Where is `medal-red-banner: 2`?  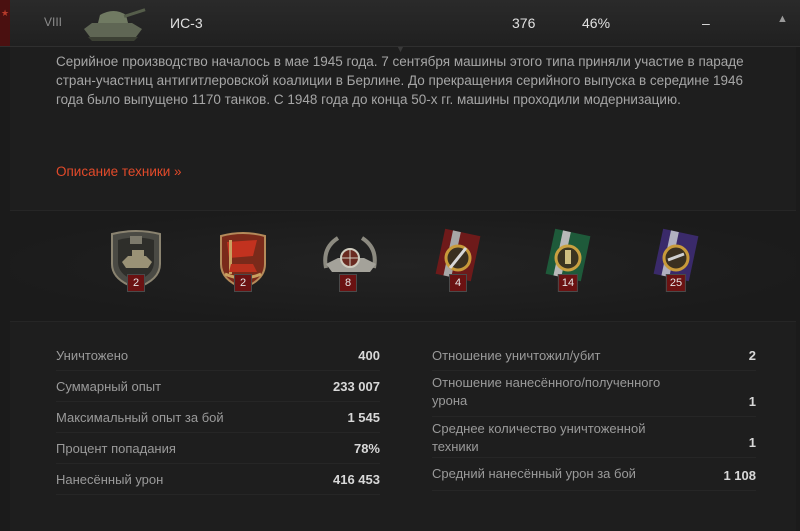 medal-red-banner: 2 is located at coordinates (243, 264).